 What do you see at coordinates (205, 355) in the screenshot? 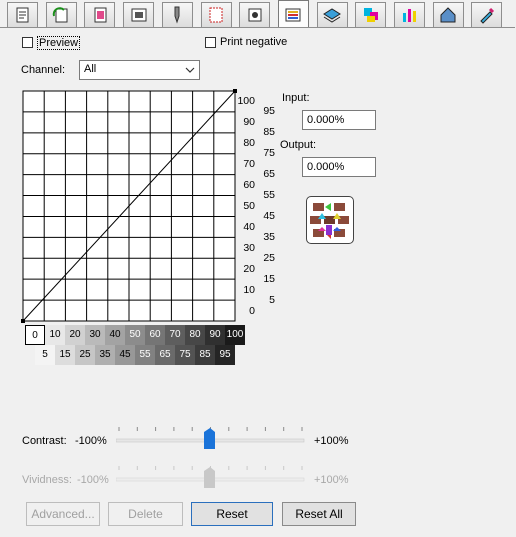
I see `gray-swatch: 85` at bounding box center [205, 355].